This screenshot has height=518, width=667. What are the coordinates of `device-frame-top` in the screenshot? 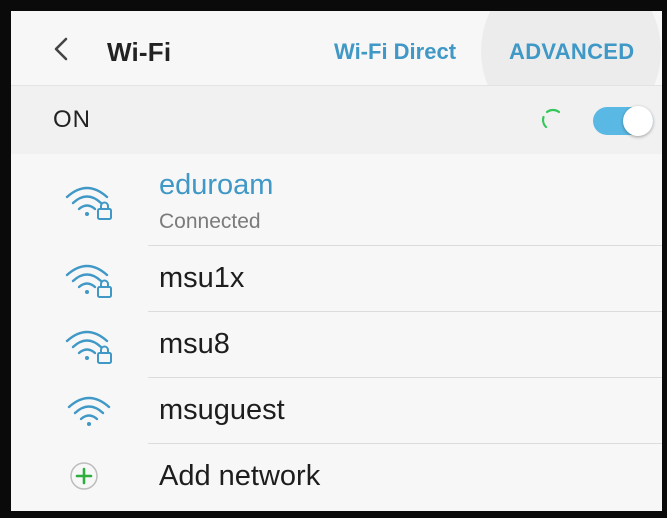 It's located at (333, 5).